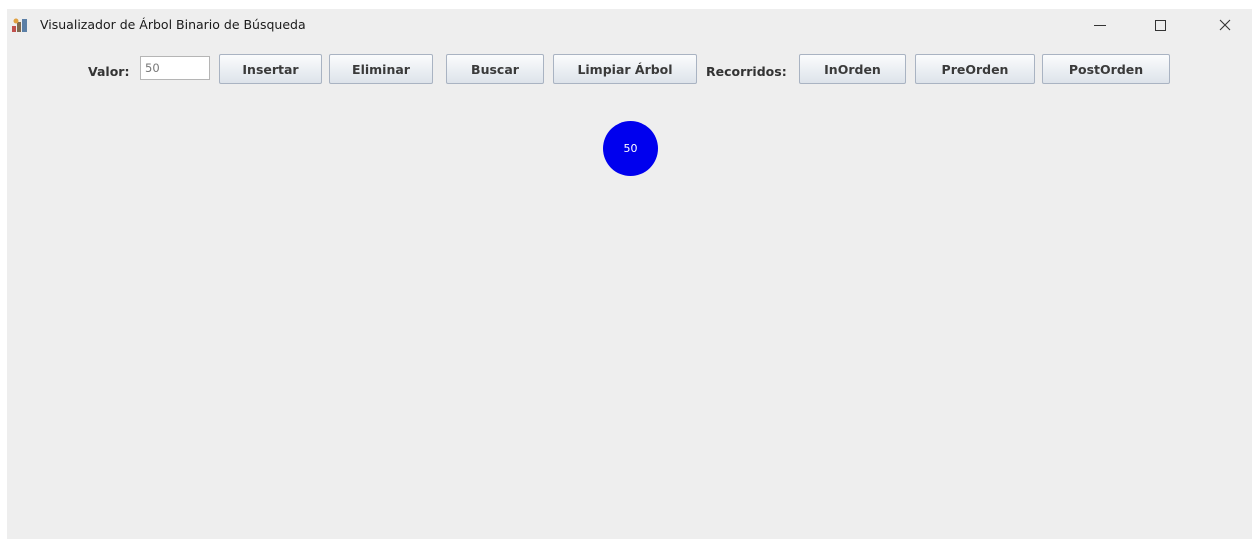 The width and height of the screenshot is (1252, 539). I want to click on value-input, so click(175, 68).